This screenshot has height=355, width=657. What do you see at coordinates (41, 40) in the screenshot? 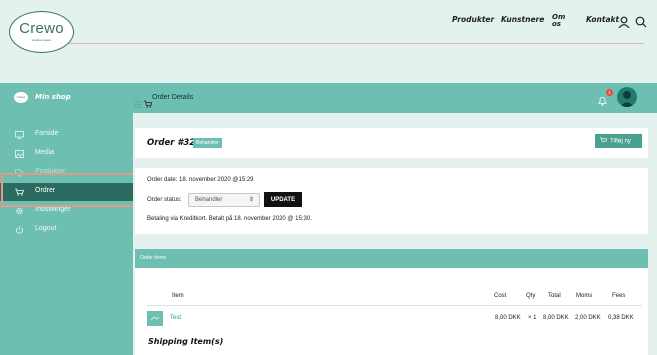
I see `logo-tagline: creative space` at bounding box center [41, 40].